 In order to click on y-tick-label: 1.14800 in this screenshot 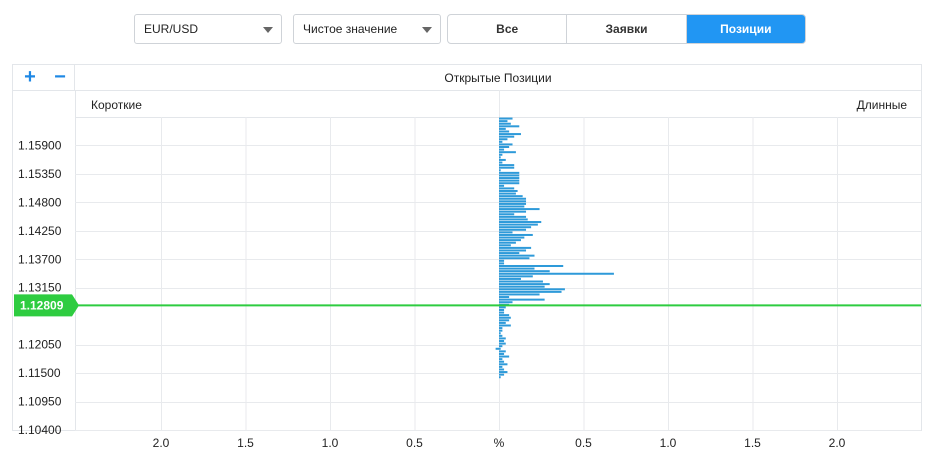, I will do `click(40, 202)`.